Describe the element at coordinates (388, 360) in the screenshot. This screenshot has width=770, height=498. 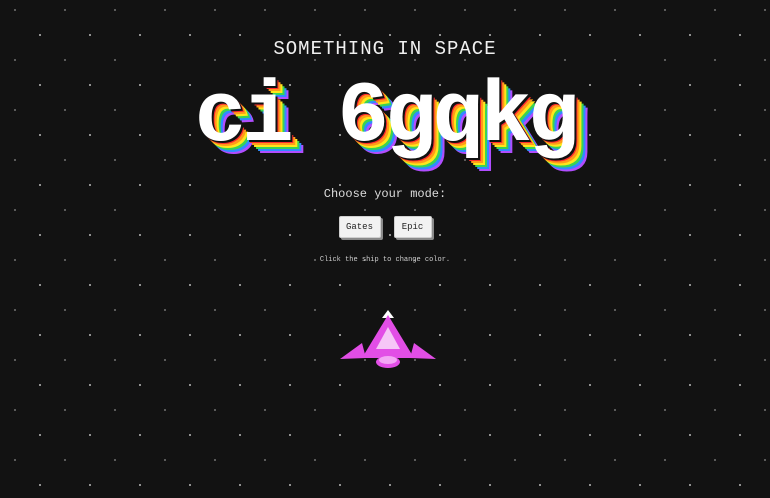
I see `ship-thruster-glow` at that location.